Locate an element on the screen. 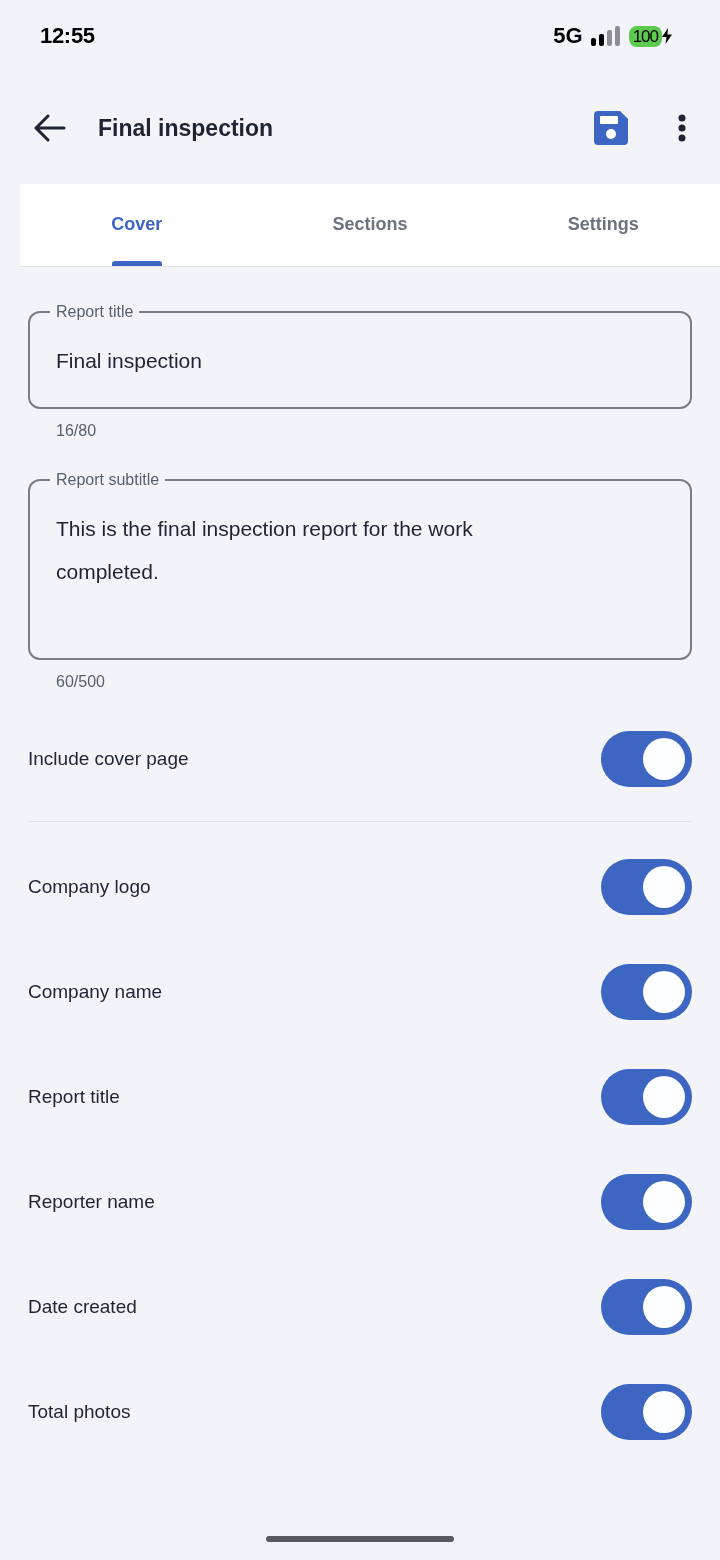 The height and width of the screenshot is (1560, 720). field-label: Report title is located at coordinates (95, 312).